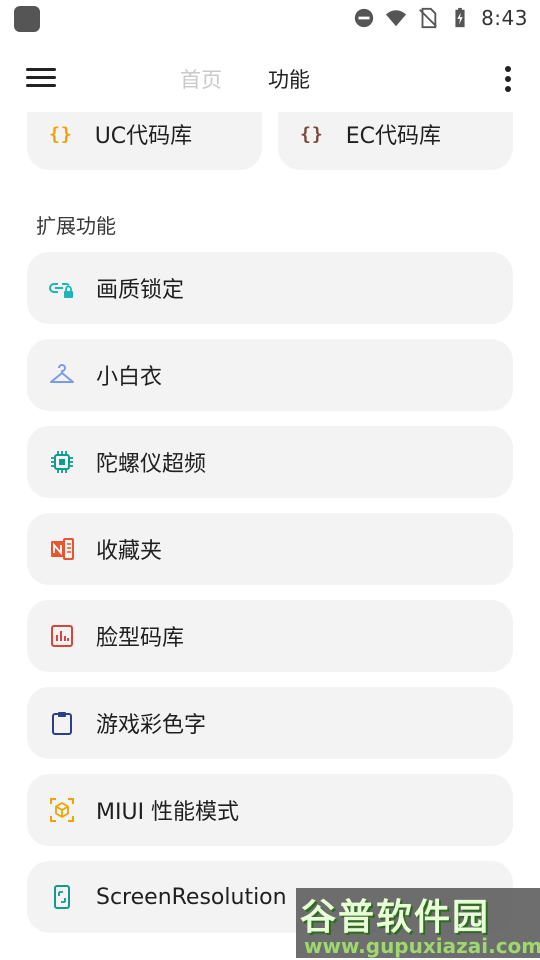  Describe the element at coordinates (191, 897) in the screenshot. I see `item-label: ScreenResolution` at that location.